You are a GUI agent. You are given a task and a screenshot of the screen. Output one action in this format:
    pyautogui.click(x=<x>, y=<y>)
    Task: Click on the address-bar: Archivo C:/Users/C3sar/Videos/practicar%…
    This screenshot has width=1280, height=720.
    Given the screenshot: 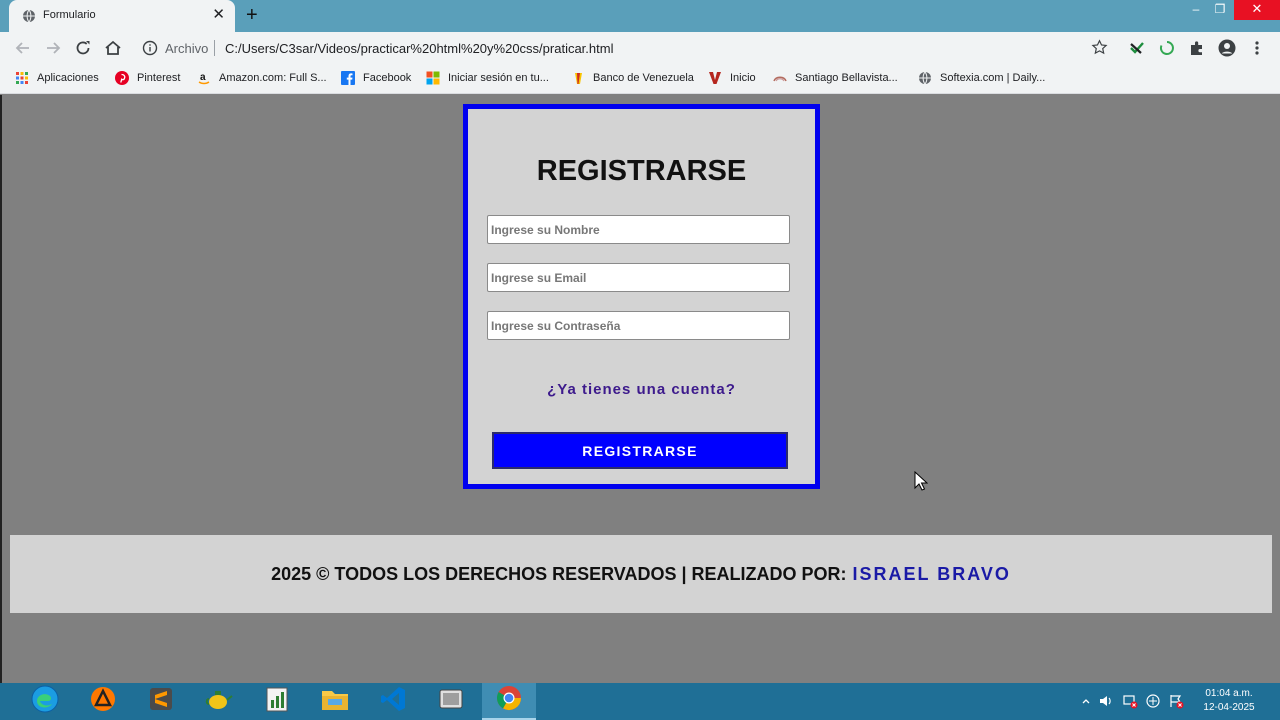 What is the action you would take?
    pyautogui.click(x=626, y=48)
    